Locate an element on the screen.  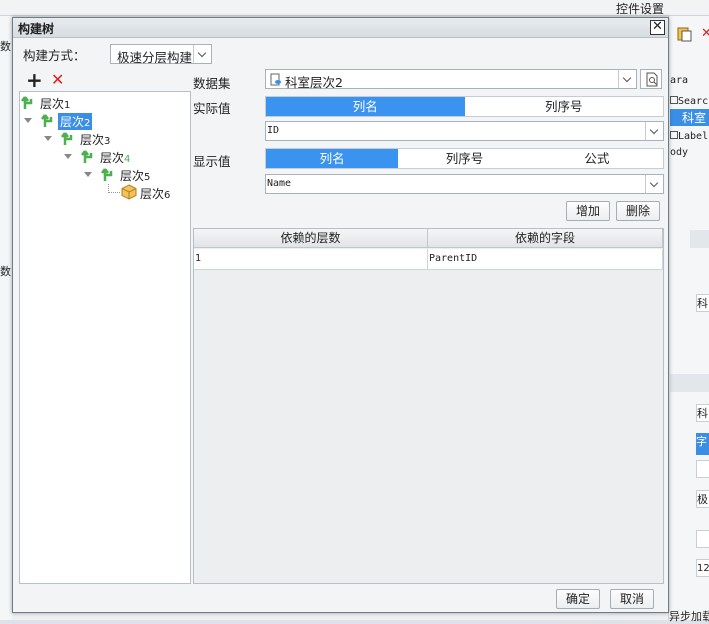
dataset-label: 数据集 is located at coordinates (212, 83).